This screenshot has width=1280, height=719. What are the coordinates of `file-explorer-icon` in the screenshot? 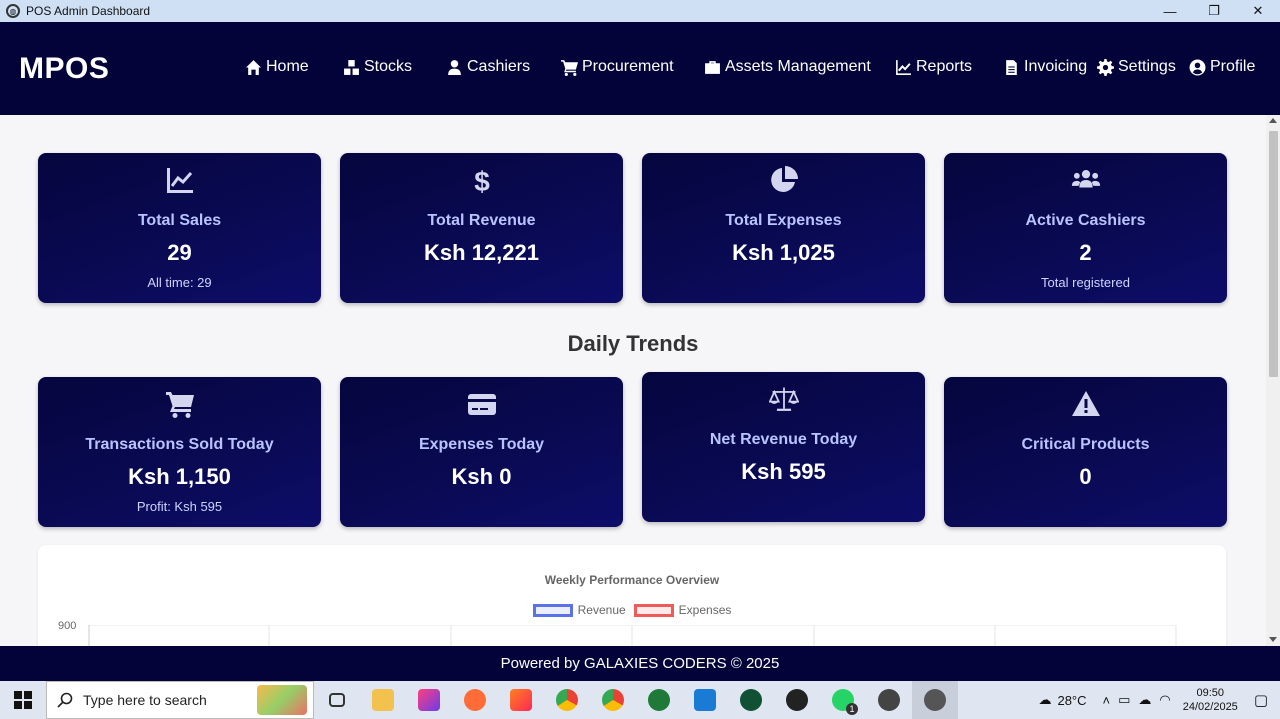 It's located at (383, 700).